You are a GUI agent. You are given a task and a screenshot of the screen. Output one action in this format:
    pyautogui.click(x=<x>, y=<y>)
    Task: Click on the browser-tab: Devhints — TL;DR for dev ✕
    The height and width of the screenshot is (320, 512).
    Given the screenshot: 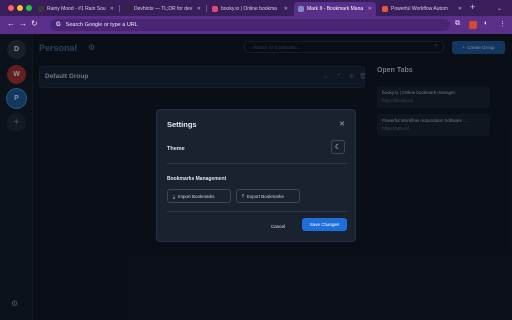 What is the action you would take?
    pyautogui.click(x=163, y=9)
    